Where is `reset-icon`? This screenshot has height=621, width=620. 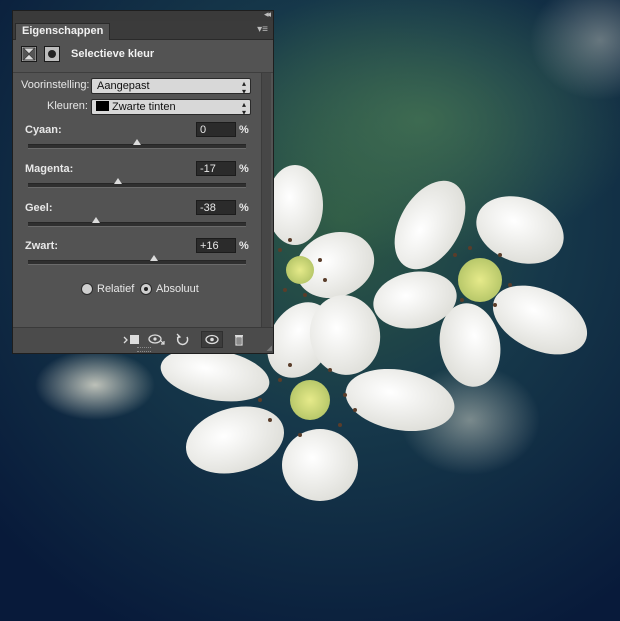
reset-icon is located at coordinates (184, 339).